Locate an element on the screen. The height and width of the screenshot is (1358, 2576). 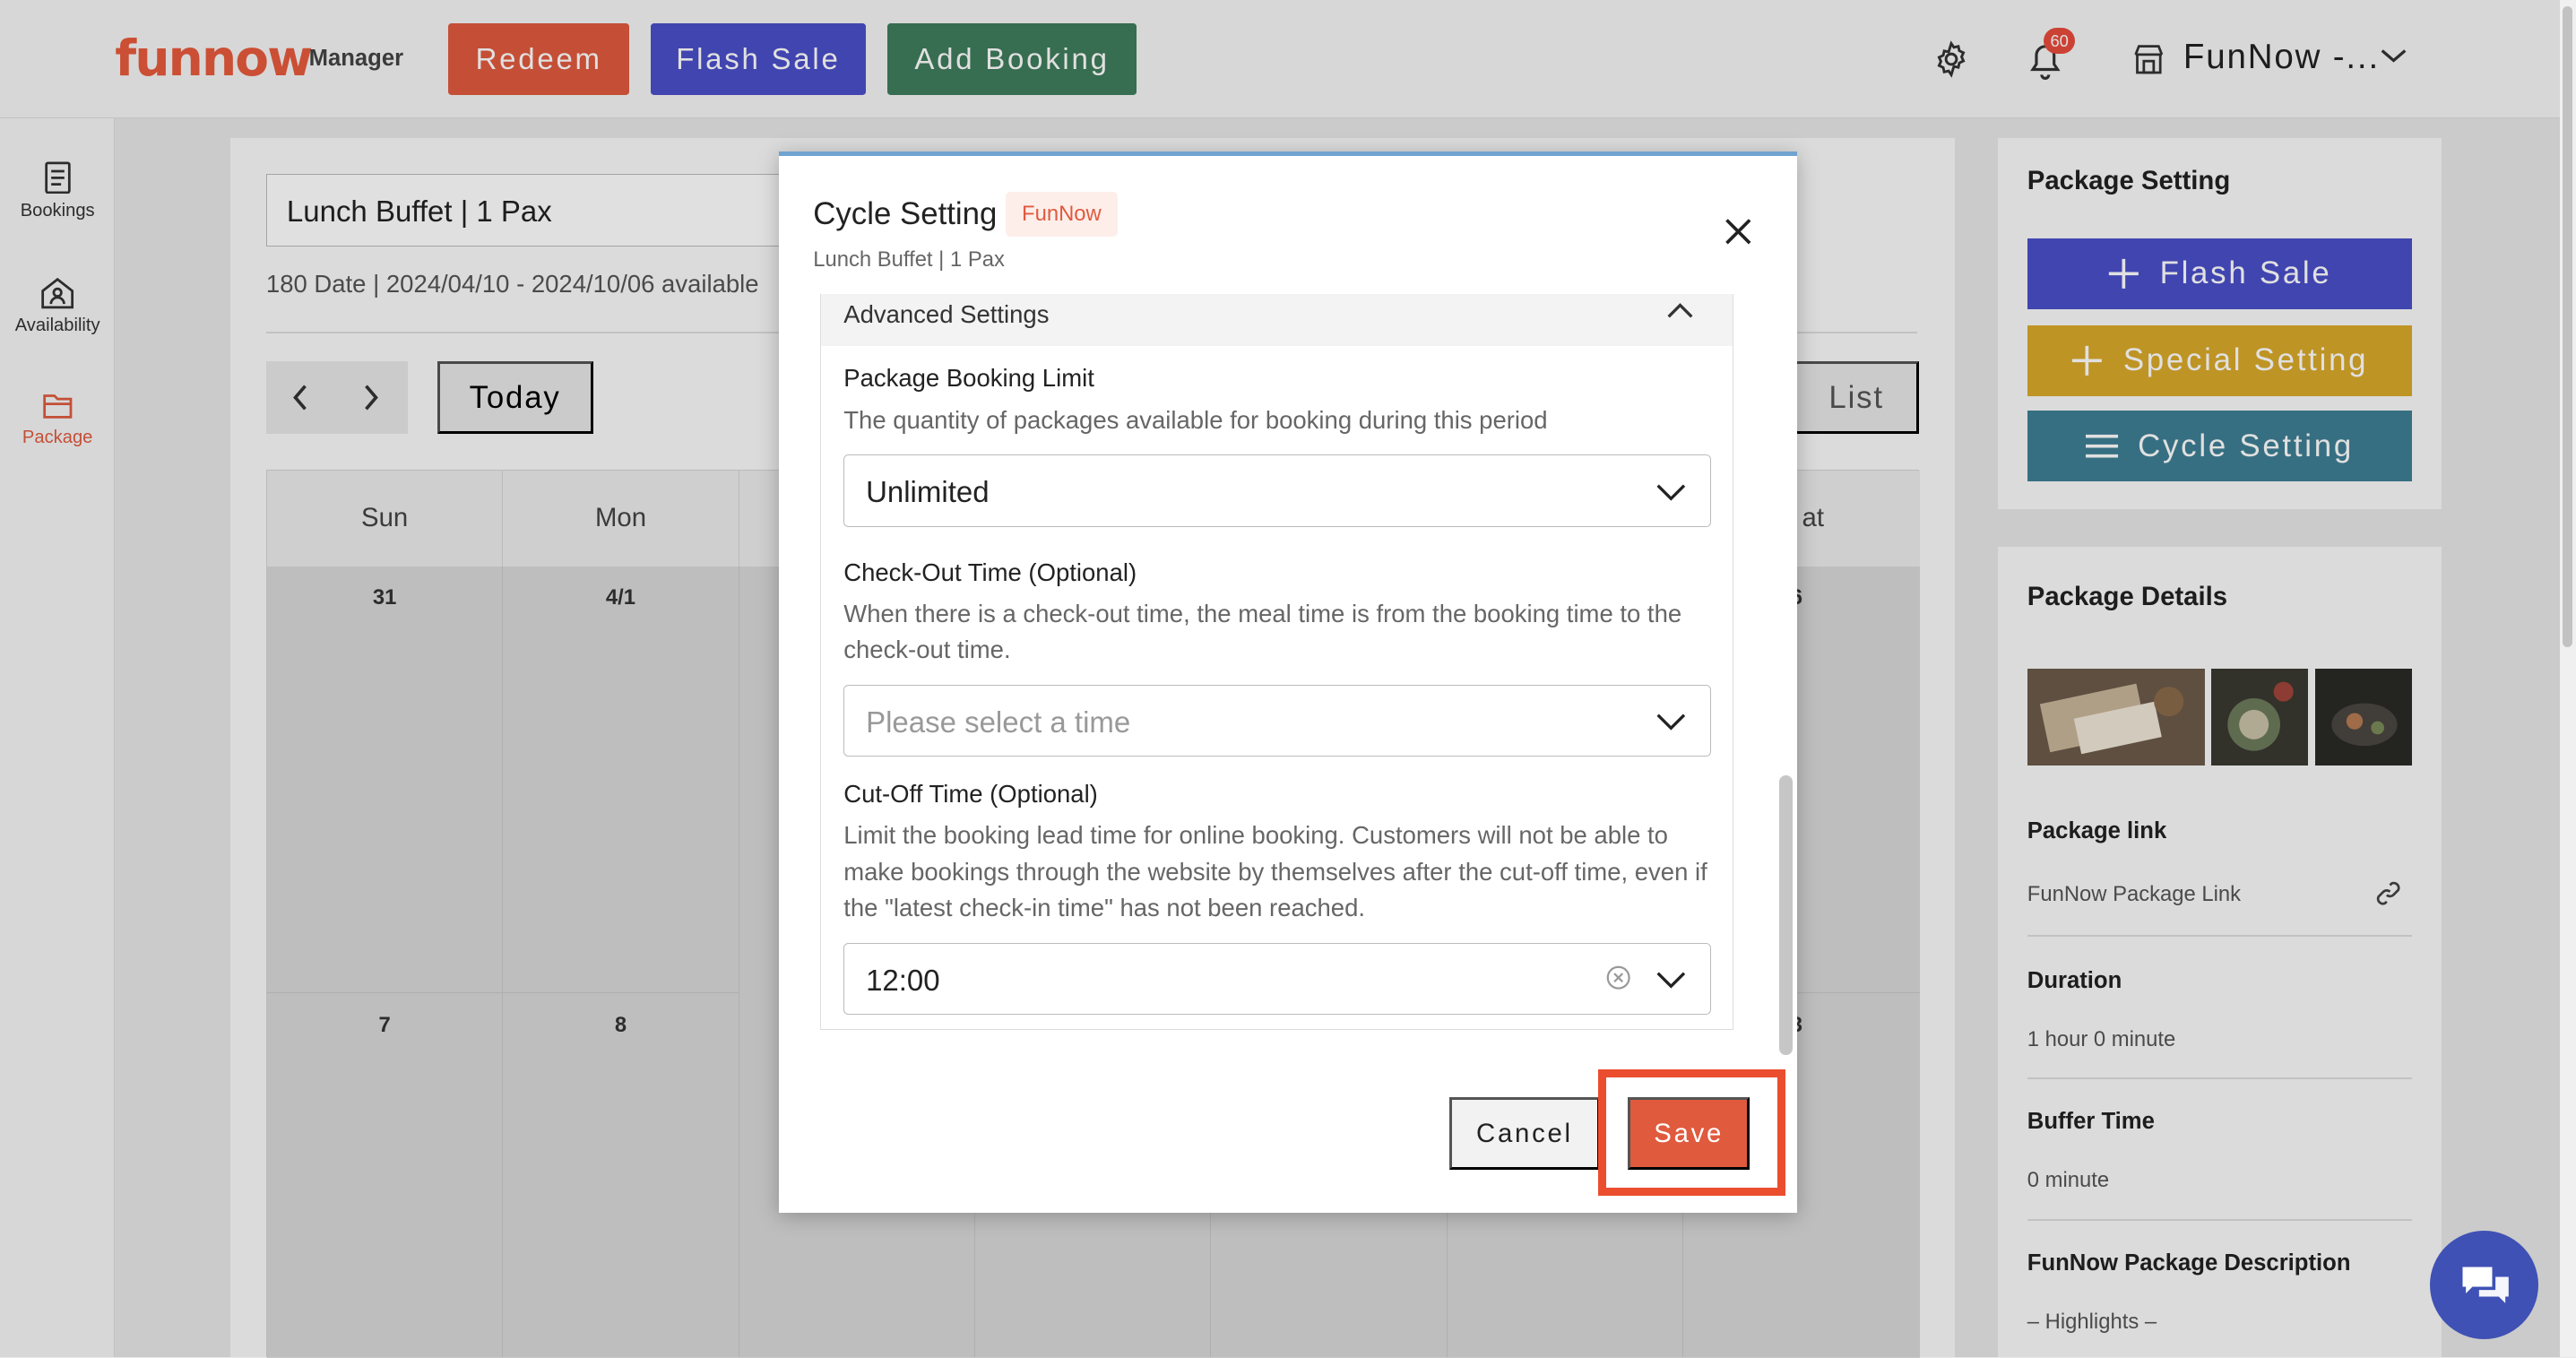
booking-limit-value: Unlimited is located at coordinates (928, 492).